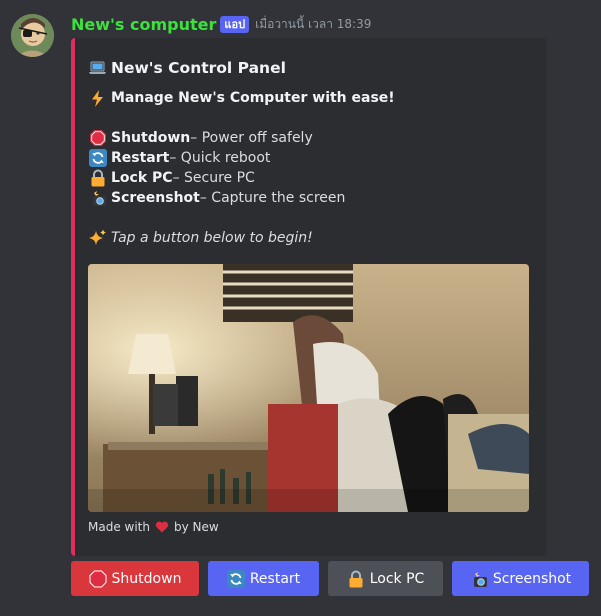 This screenshot has height=616, width=601. What do you see at coordinates (198, 67) in the screenshot?
I see `embed-title-text: New's Control Panel` at bounding box center [198, 67].